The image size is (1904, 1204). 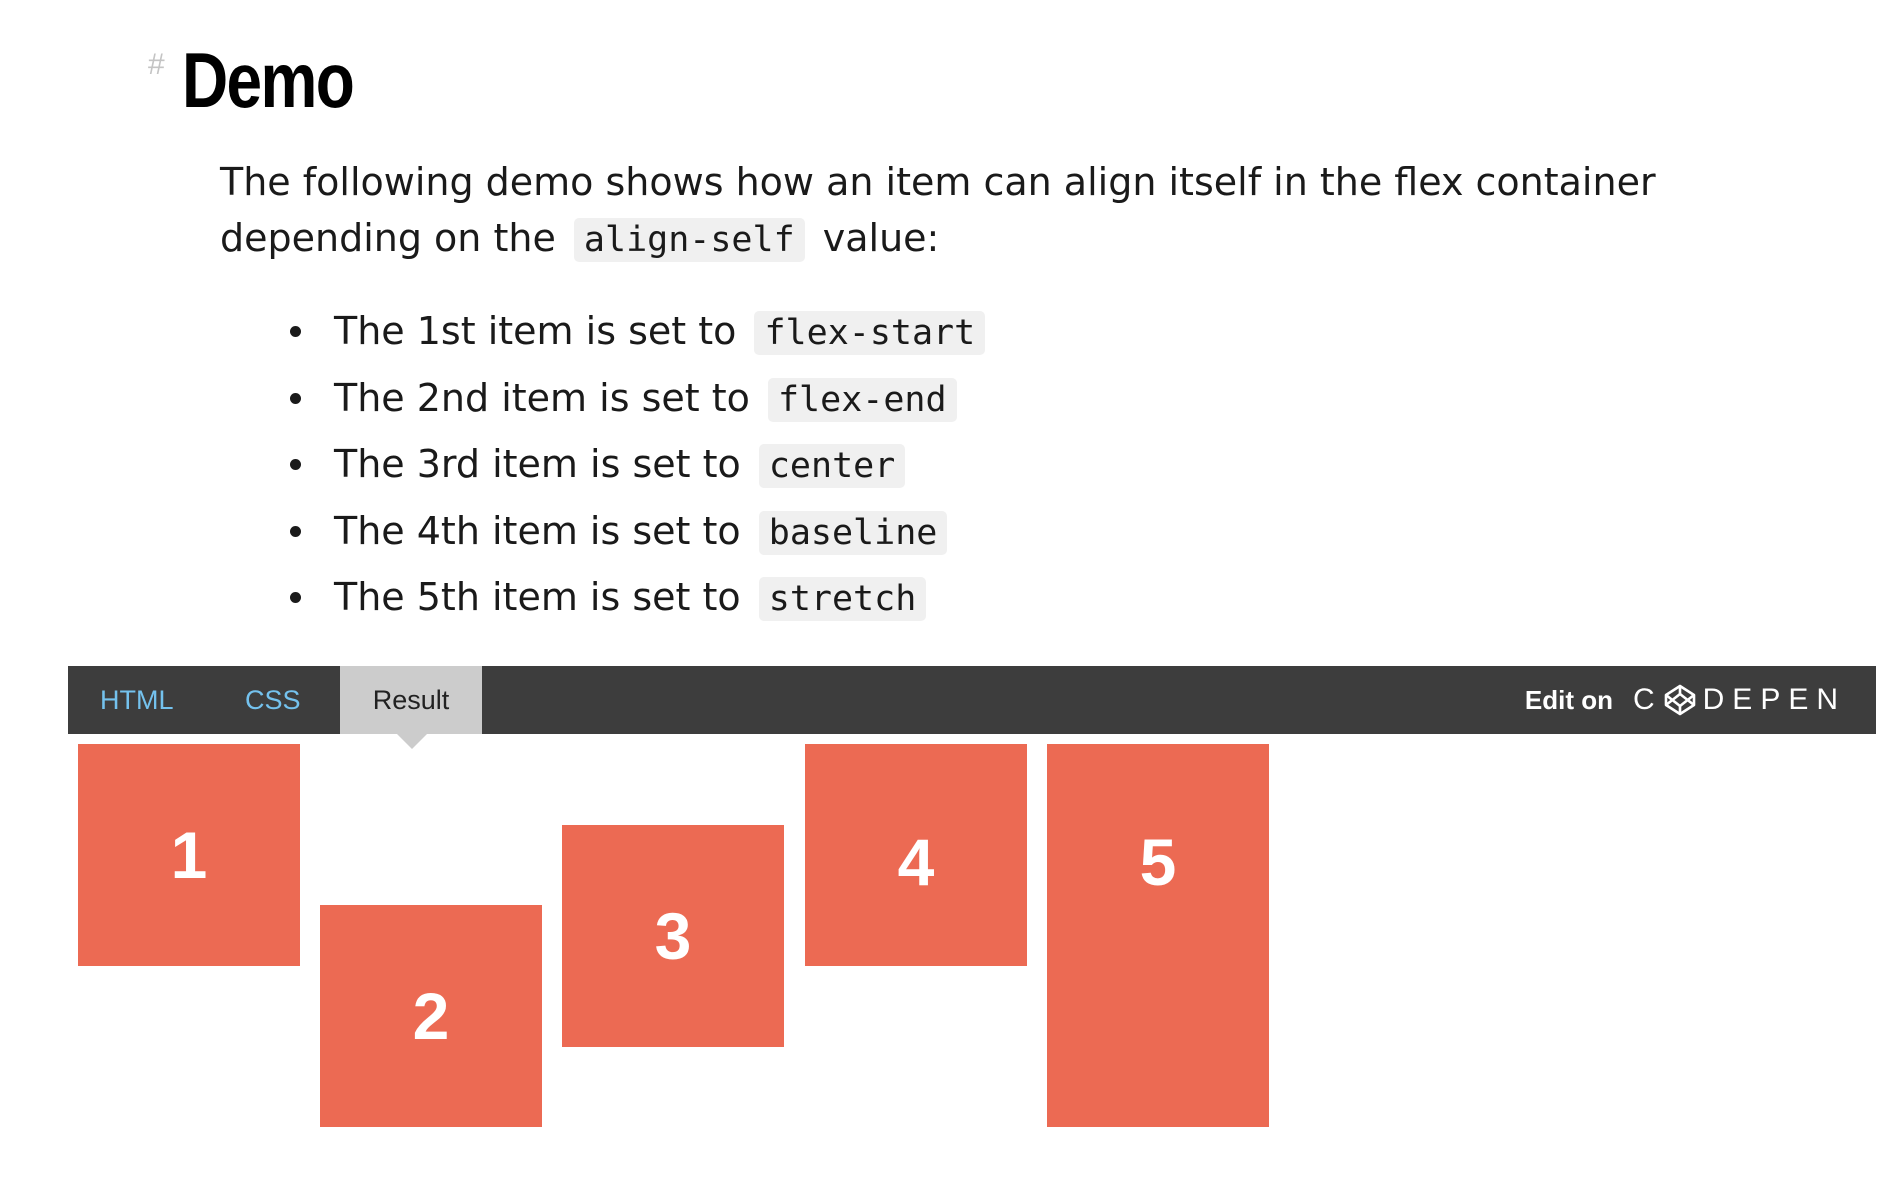 I want to click on flex-item: 2, so click(x=431, y=1016).